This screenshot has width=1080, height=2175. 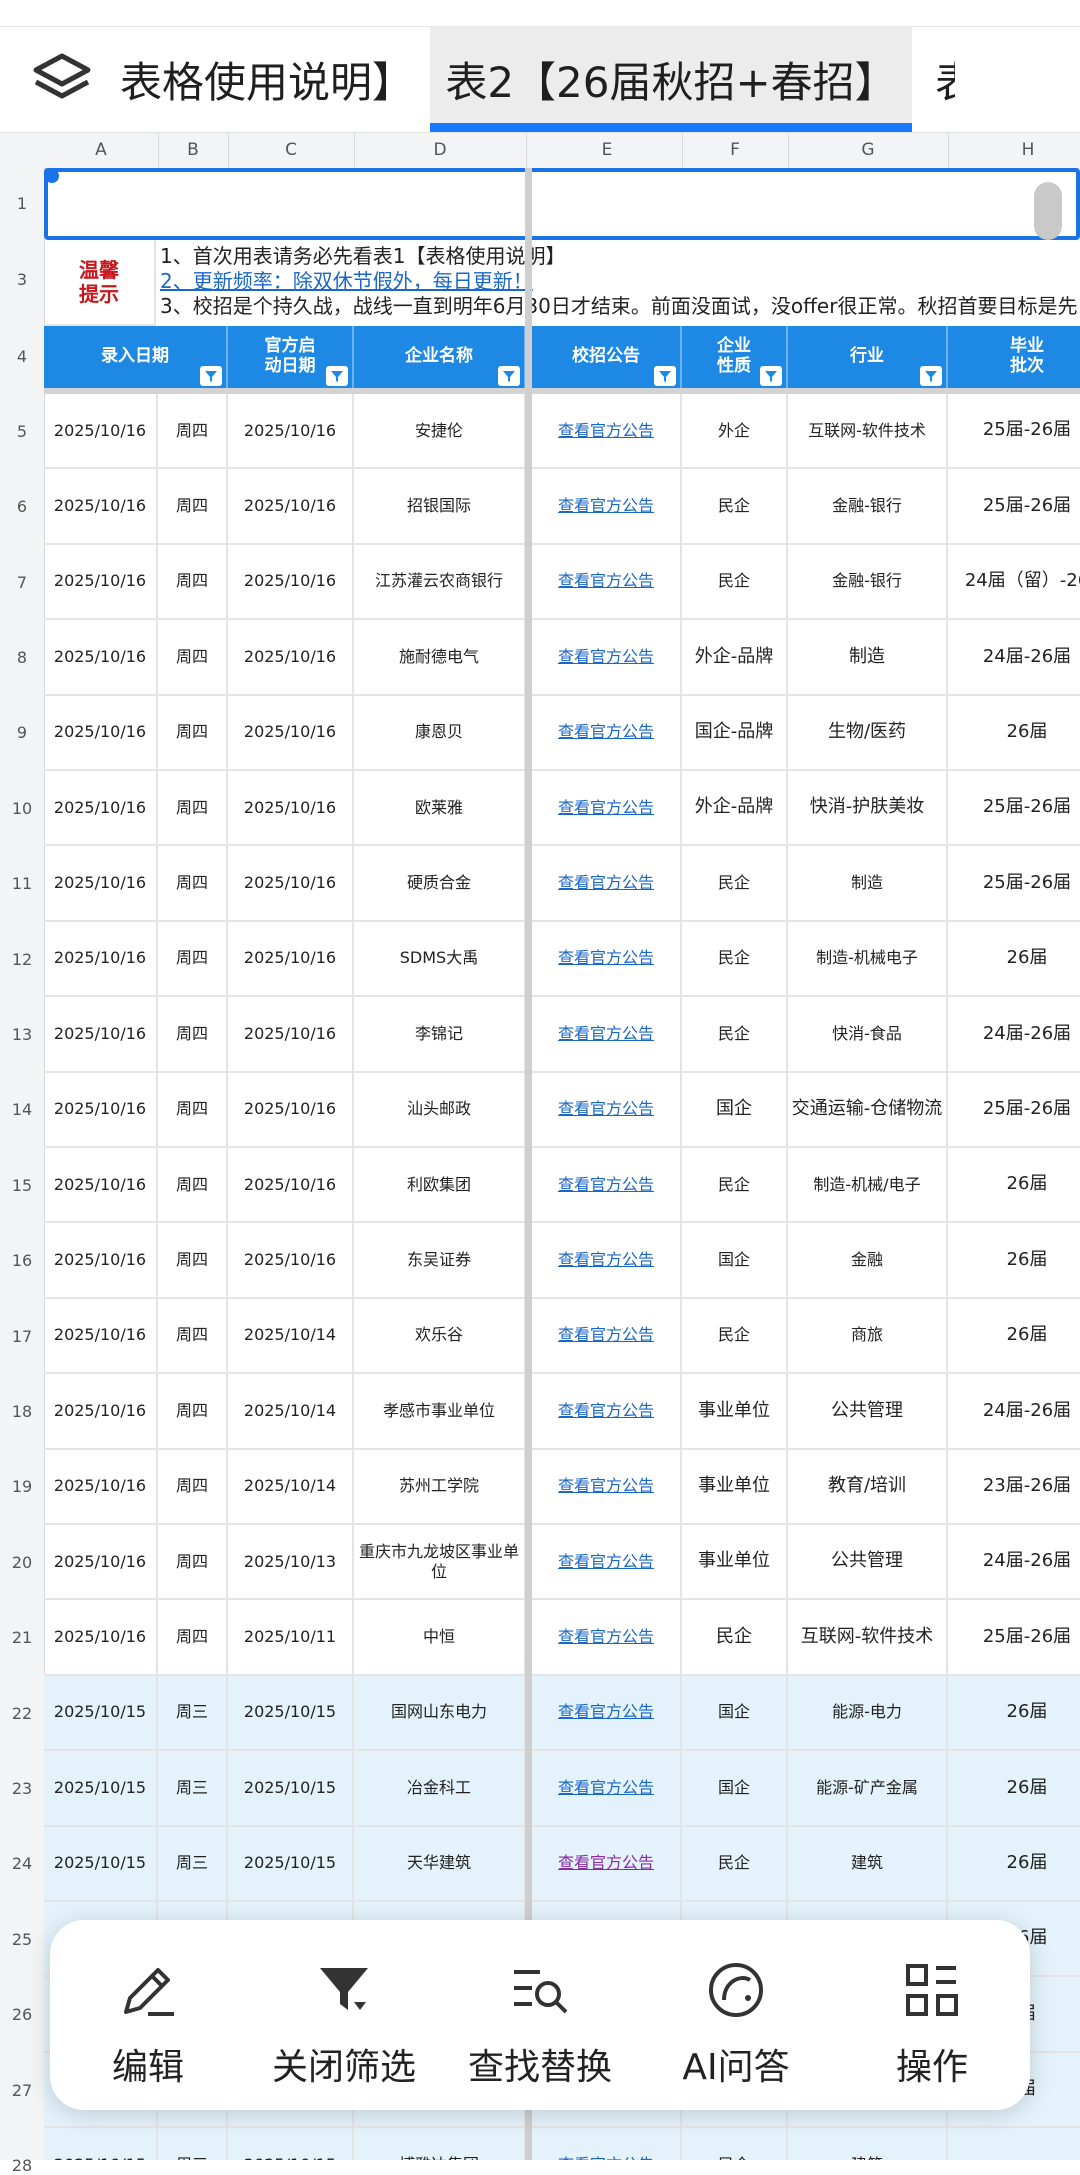 What do you see at coordinates (52, 176) in the screenshot?
I see `selection-handle` at bounding box center [52, 176].